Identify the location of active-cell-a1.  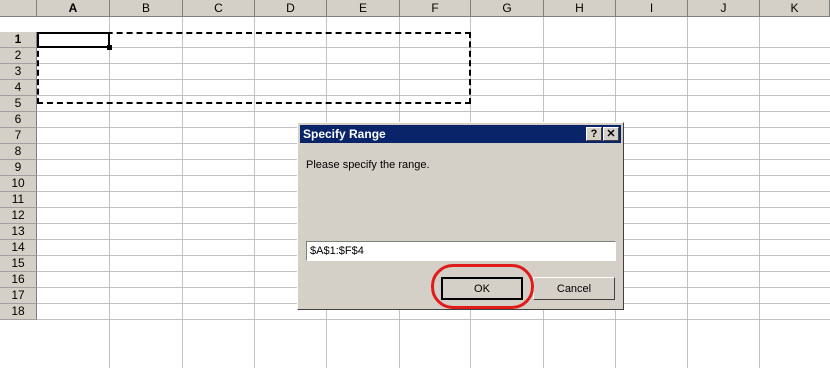
(73, 40).